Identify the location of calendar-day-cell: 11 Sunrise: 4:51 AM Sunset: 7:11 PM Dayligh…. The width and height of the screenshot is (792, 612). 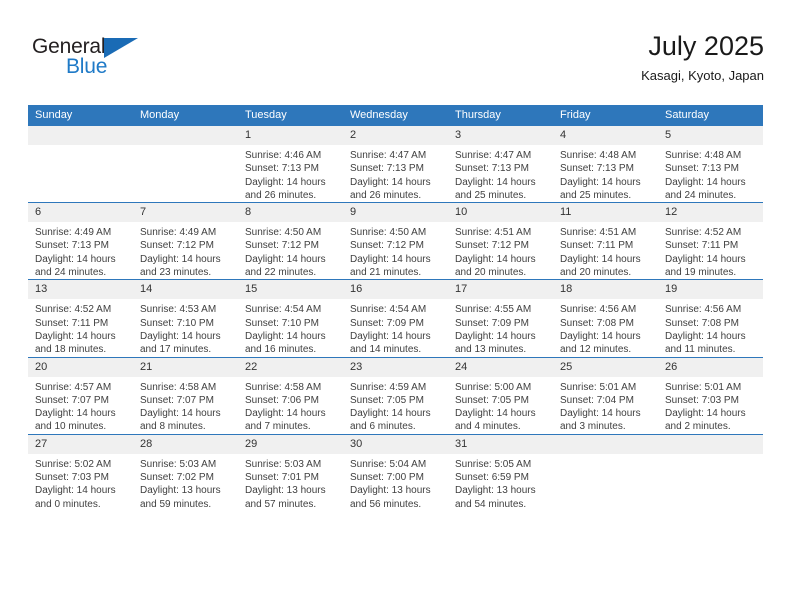
(605, 241).